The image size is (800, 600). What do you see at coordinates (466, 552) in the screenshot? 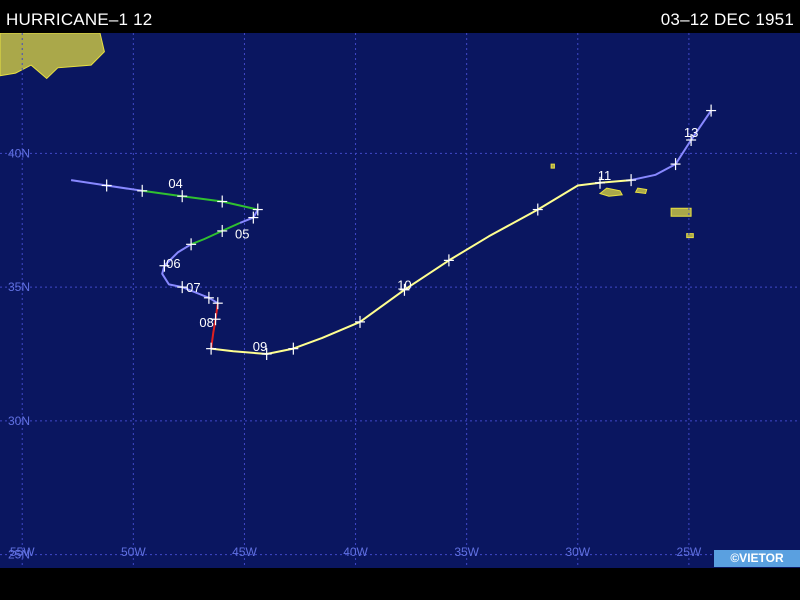
I see `lon-tick-label: 35W` at bounding box center [466, 552].